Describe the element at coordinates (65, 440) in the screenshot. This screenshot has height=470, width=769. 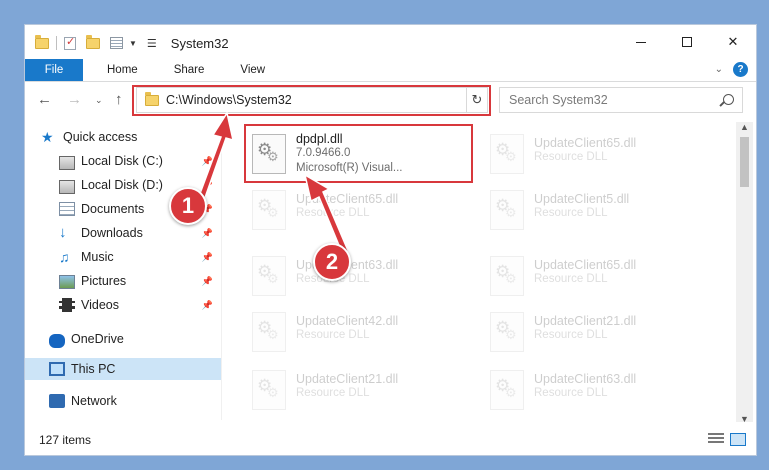
I see `item-count: 127 items` at that location.